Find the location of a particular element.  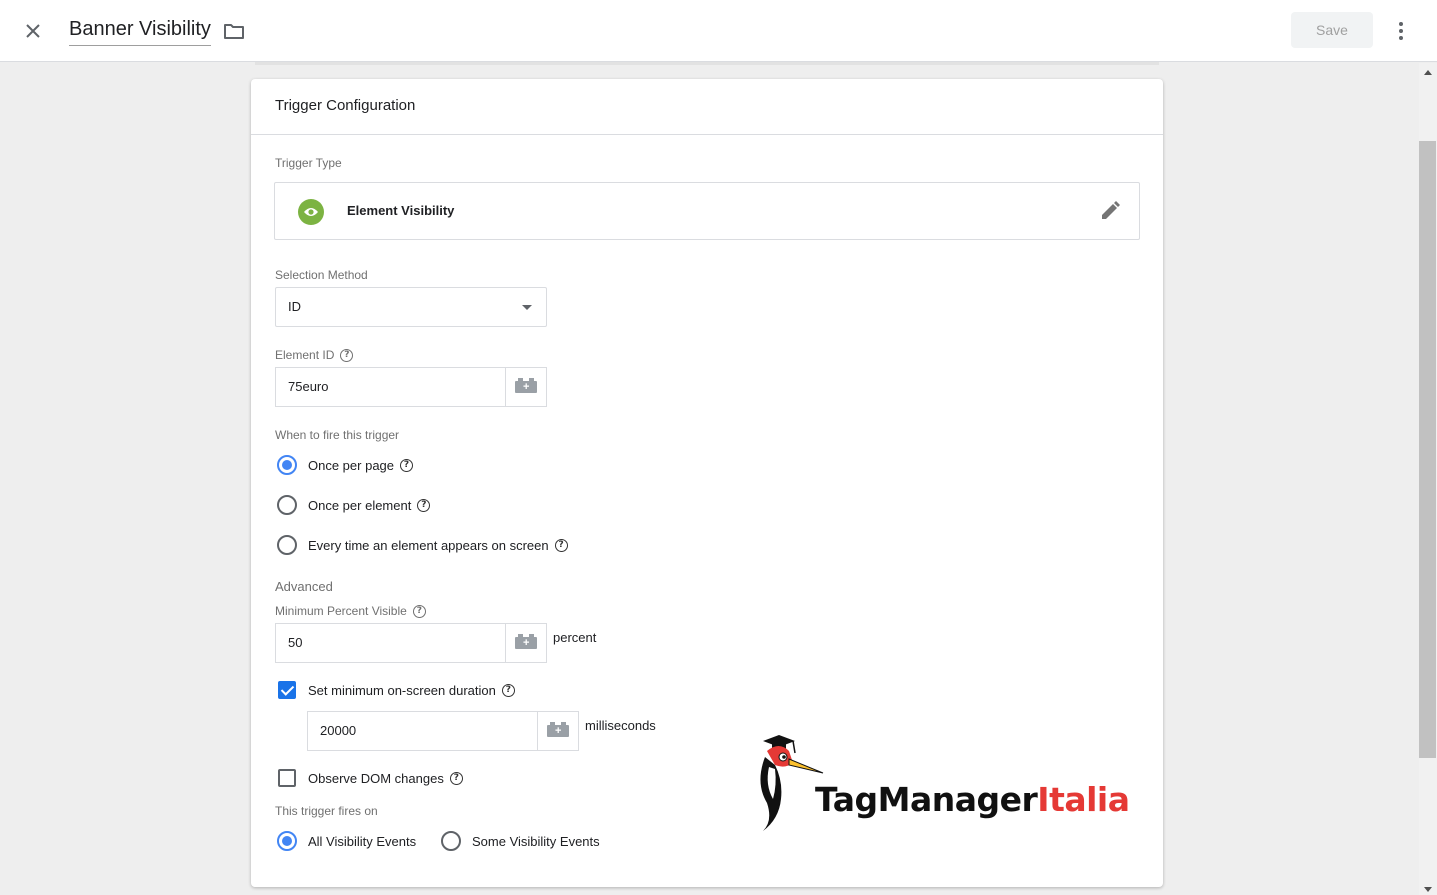

percent-unit: percent is located at coordinates (575, 637).